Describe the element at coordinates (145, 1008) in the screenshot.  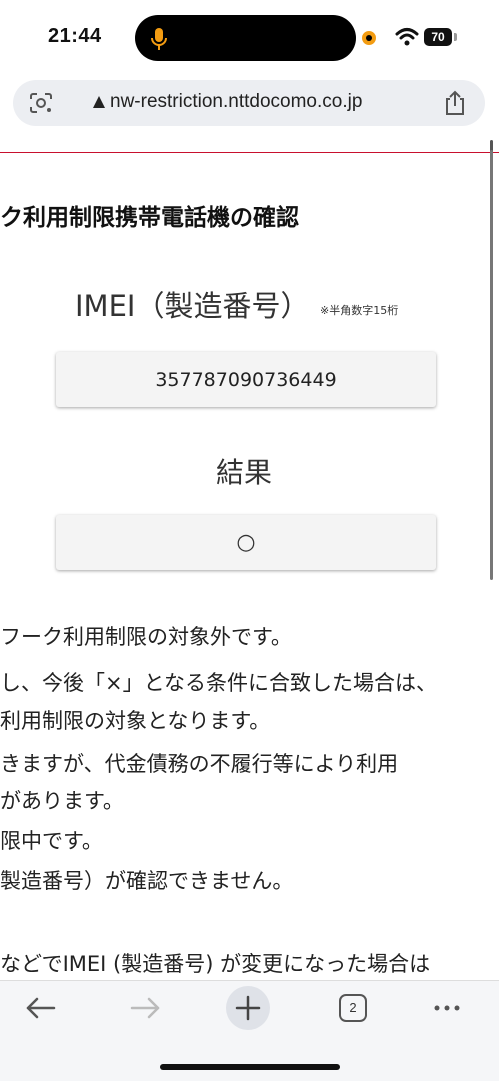
I see `forward-arrow-icon` at that location.